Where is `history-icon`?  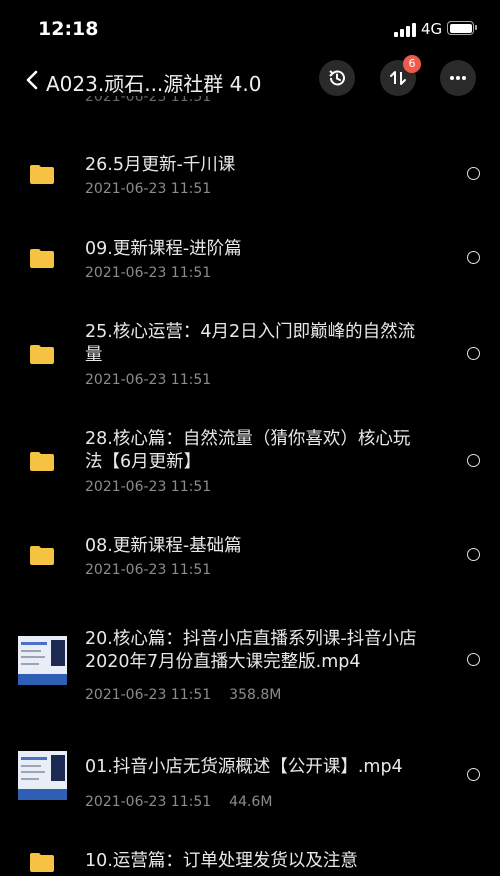 history-icon is located at coordinates (337, 78).